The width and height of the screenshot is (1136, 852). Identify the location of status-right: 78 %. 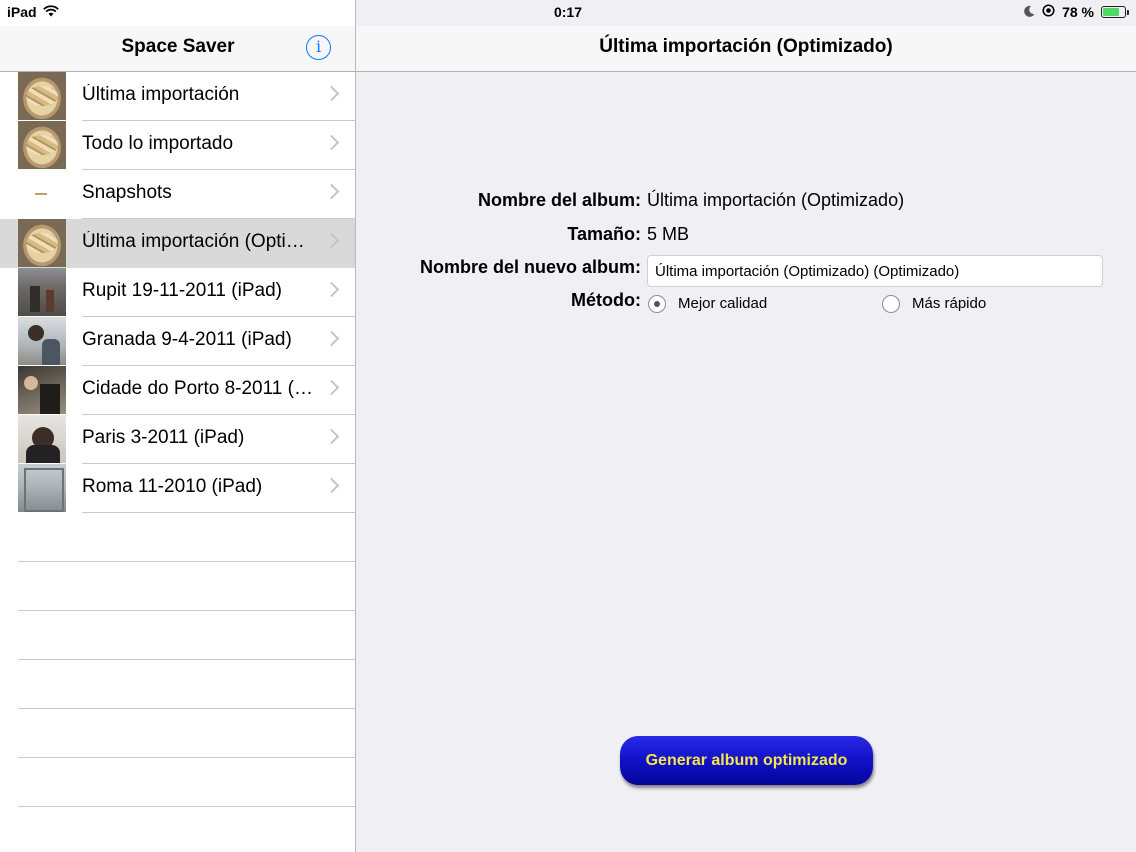
(1076, 12).